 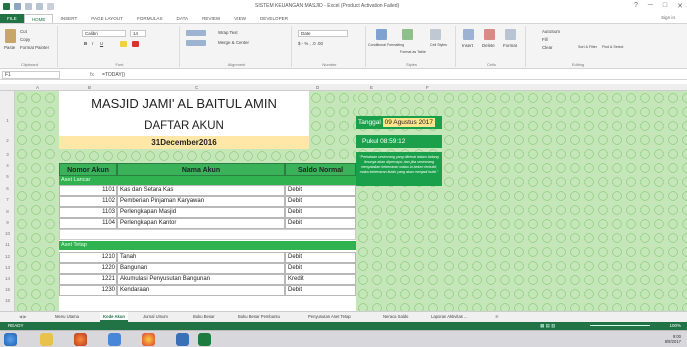 What do you see at coordinates (182, 339) in the screenshot?
I see `word-icon` at bounding box center [182, 339].